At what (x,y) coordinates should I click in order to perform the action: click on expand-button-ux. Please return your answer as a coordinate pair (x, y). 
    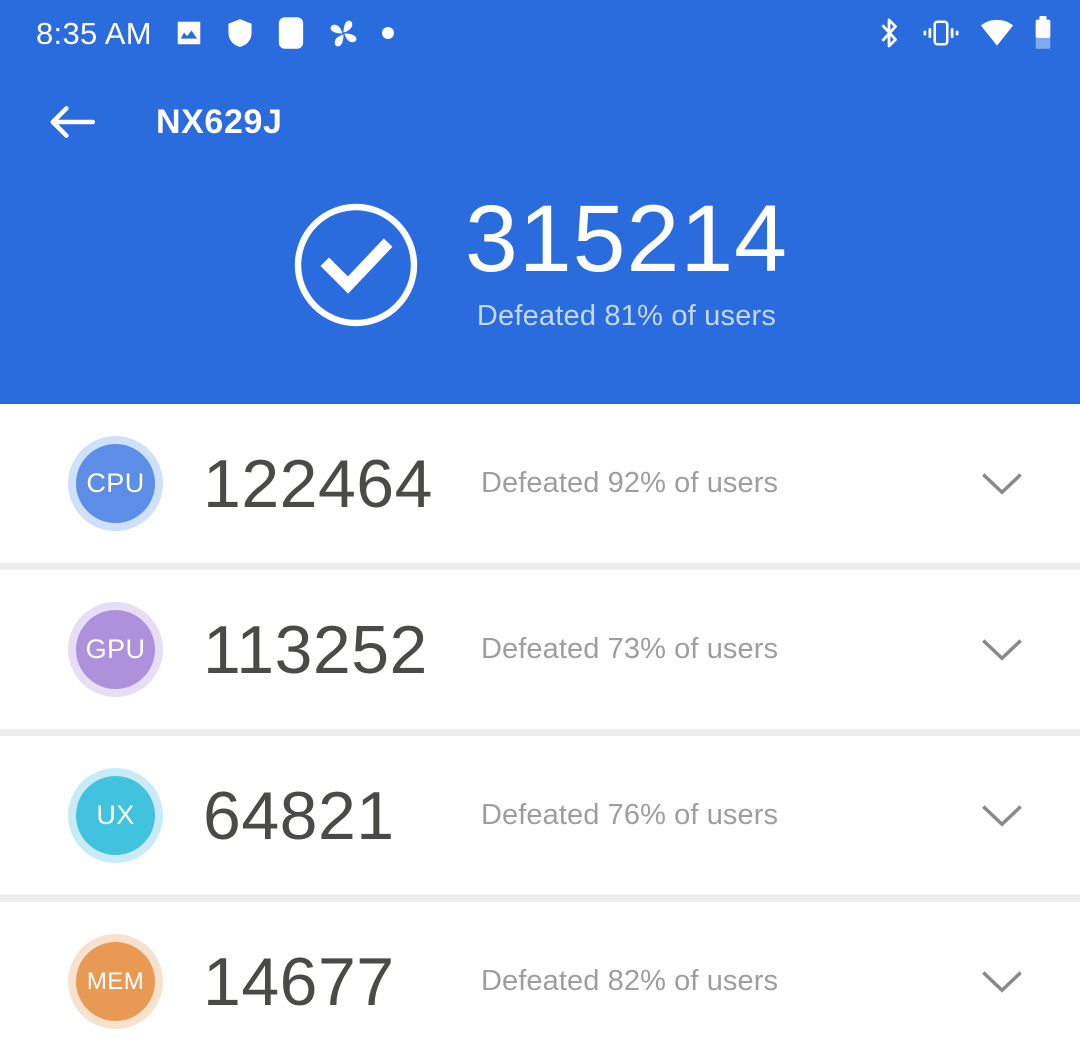
    Looking at the image, I should click on (1002, 816).